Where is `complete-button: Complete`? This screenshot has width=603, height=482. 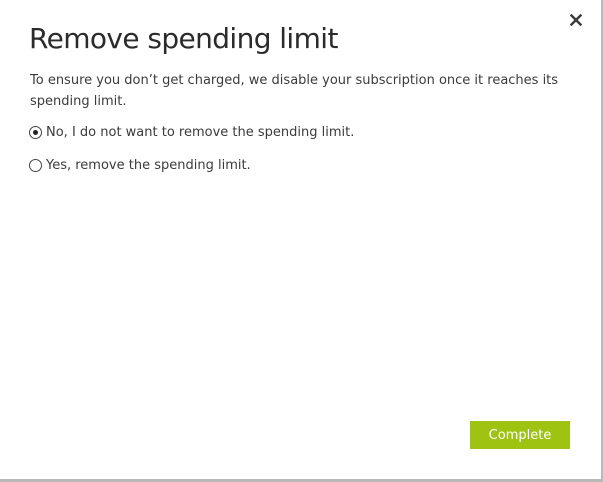
complete-button: Complete is located at coordinates (520, 435).